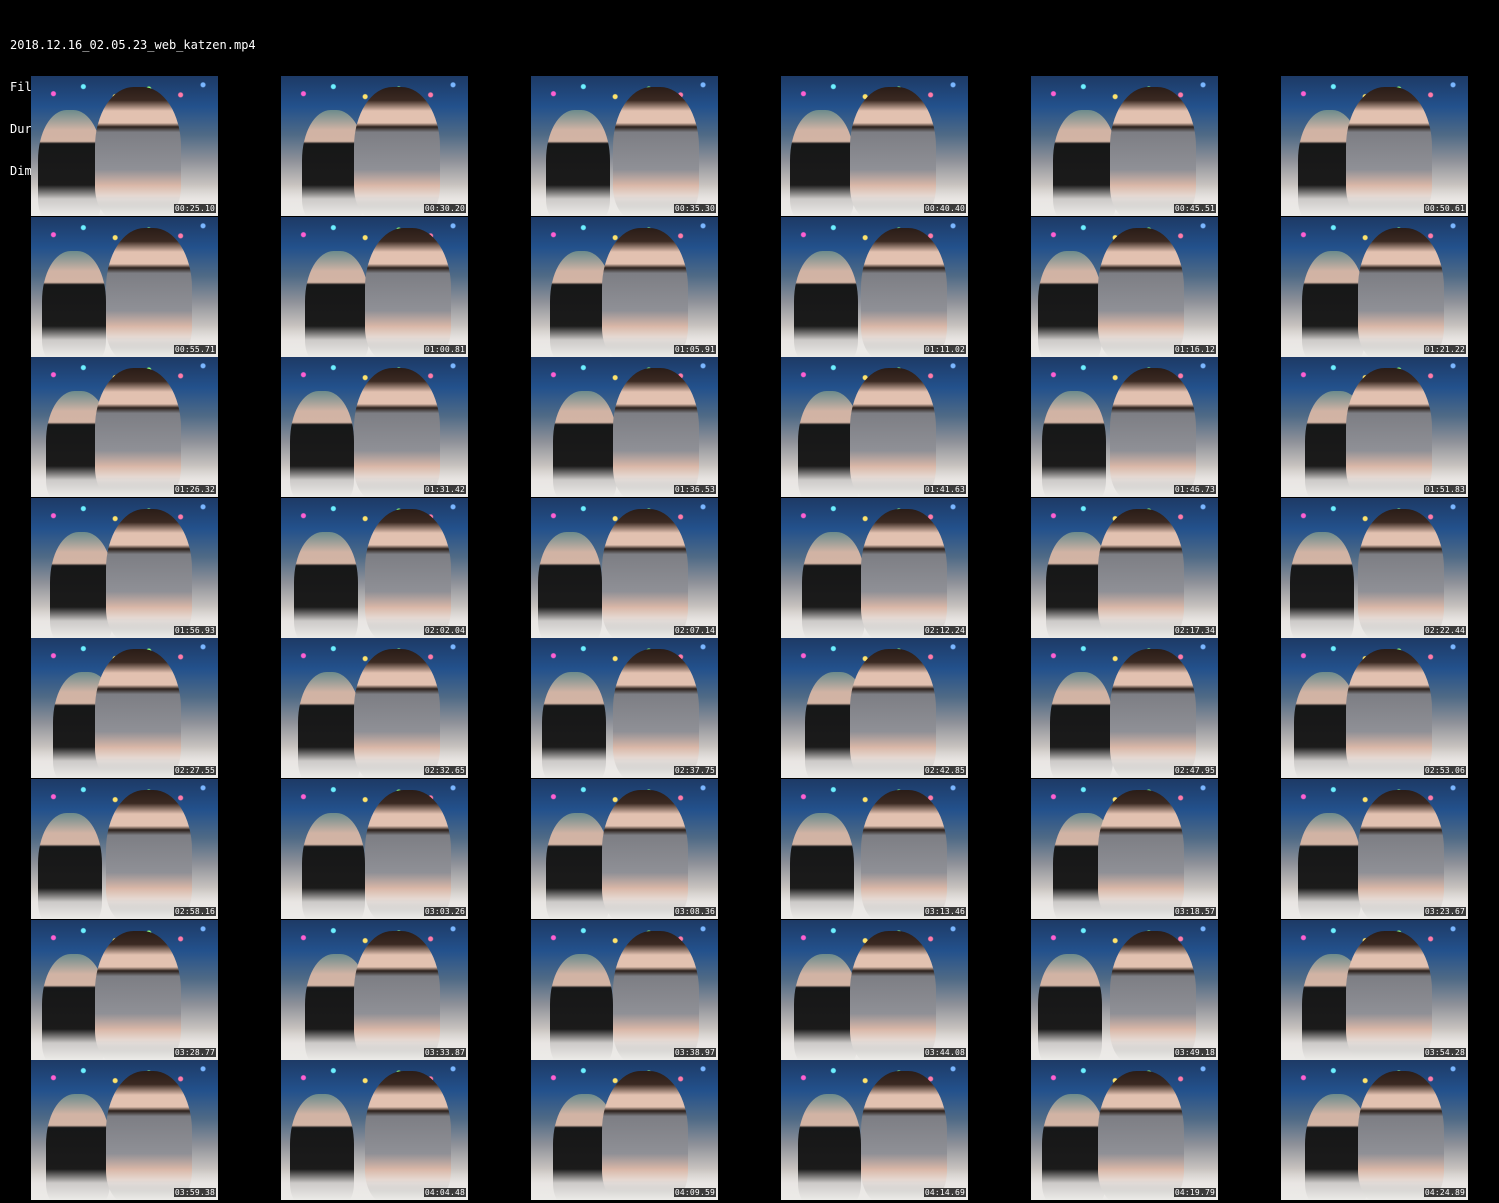 This screenshot has height=1203, width=1499. I want to click on timestamp-label: 03:03.26, so click(444, 911).